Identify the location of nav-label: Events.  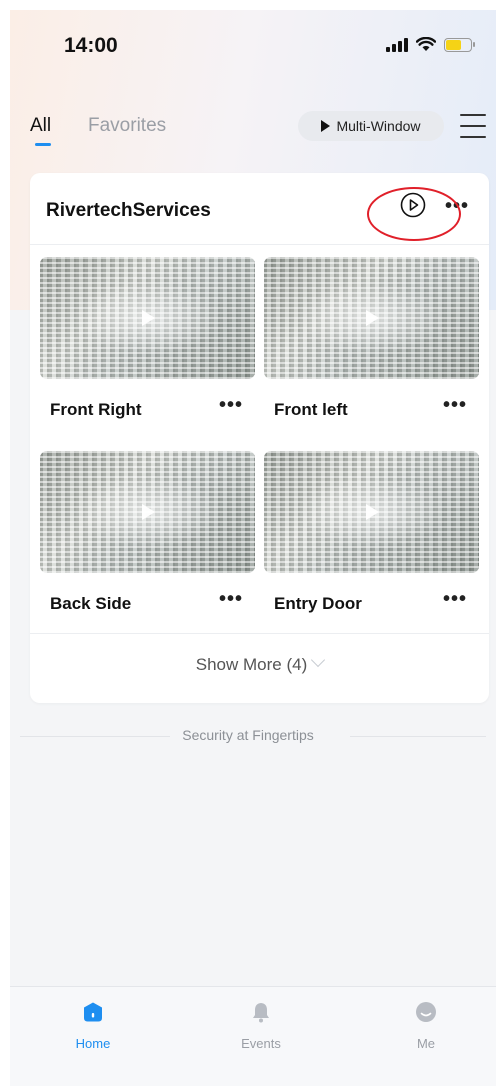
(261, 1043).